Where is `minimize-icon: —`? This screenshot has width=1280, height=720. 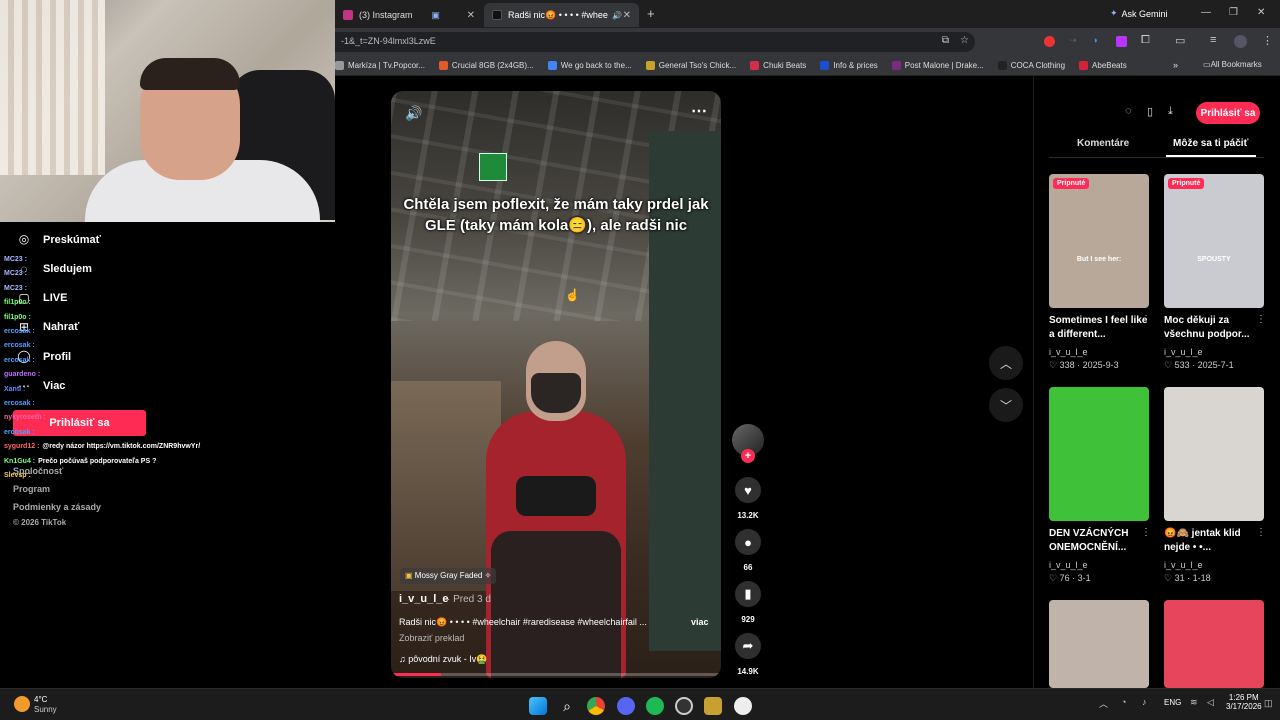 minimize-icon: — is located at coordinates (1206, 12).